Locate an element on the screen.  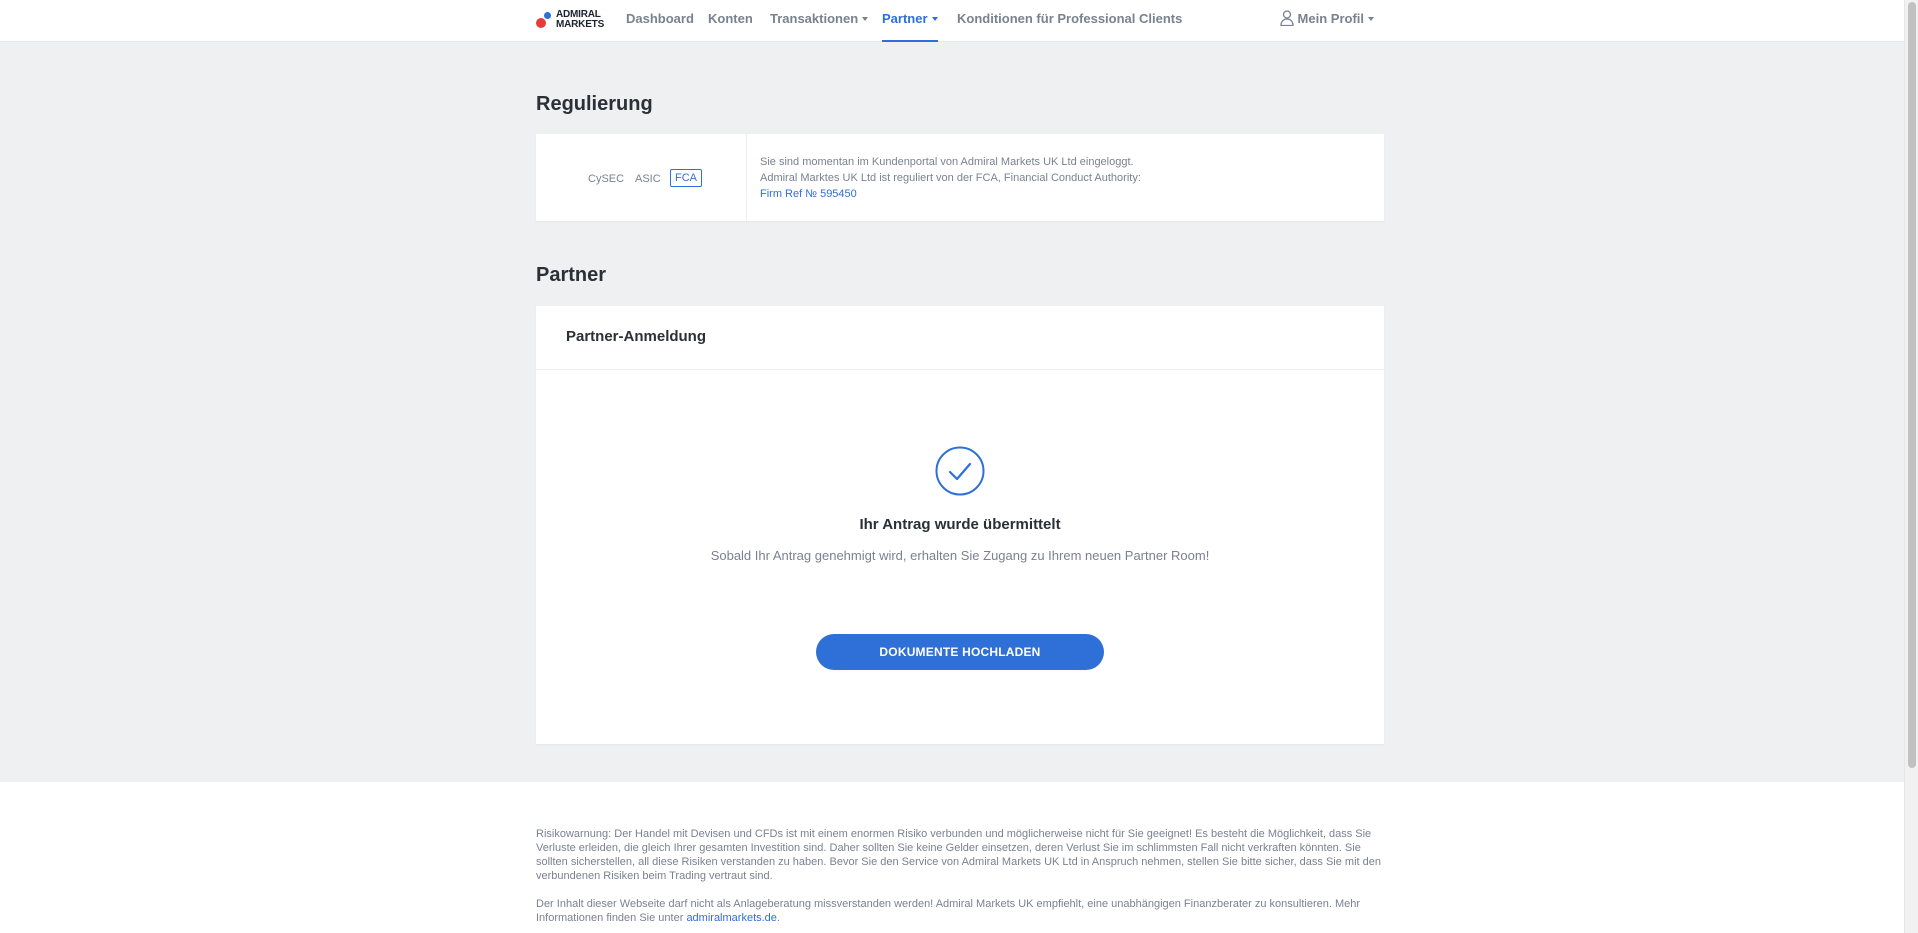
nav-item-professional-conditions: Konditionen für Professional Clients is located at coordinates (1069, 21).